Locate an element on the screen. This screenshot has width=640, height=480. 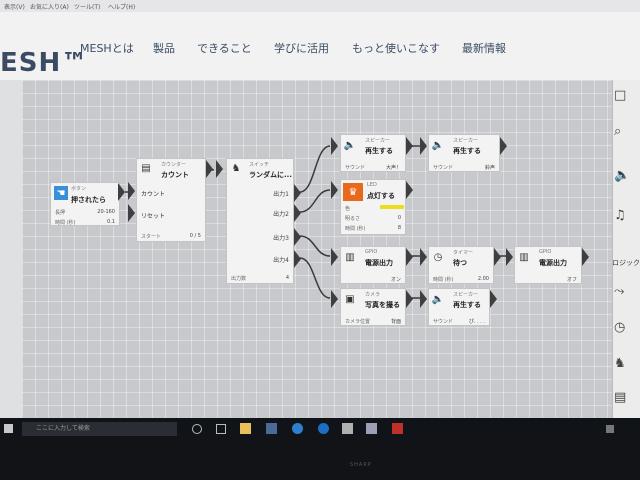
gpio2-output-pin is located at coordinates (585, 257).